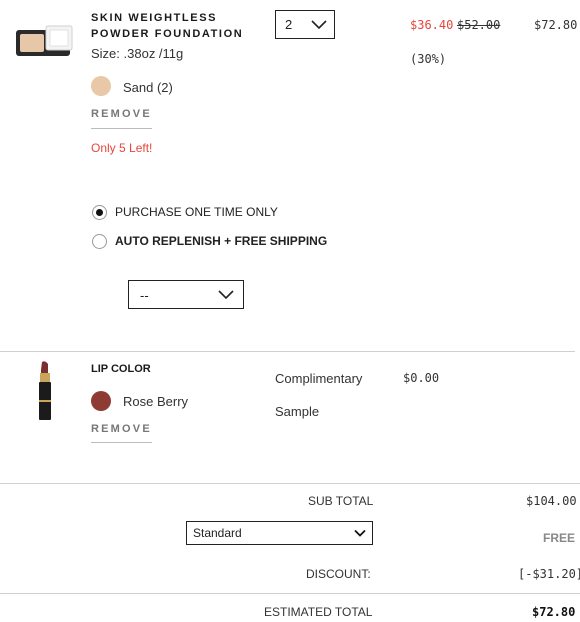 This screenshot has height=622, width=580. Describe the element at coordinates (99, 241) in the screenshot. I see `radio-auto-replenish` at that location.